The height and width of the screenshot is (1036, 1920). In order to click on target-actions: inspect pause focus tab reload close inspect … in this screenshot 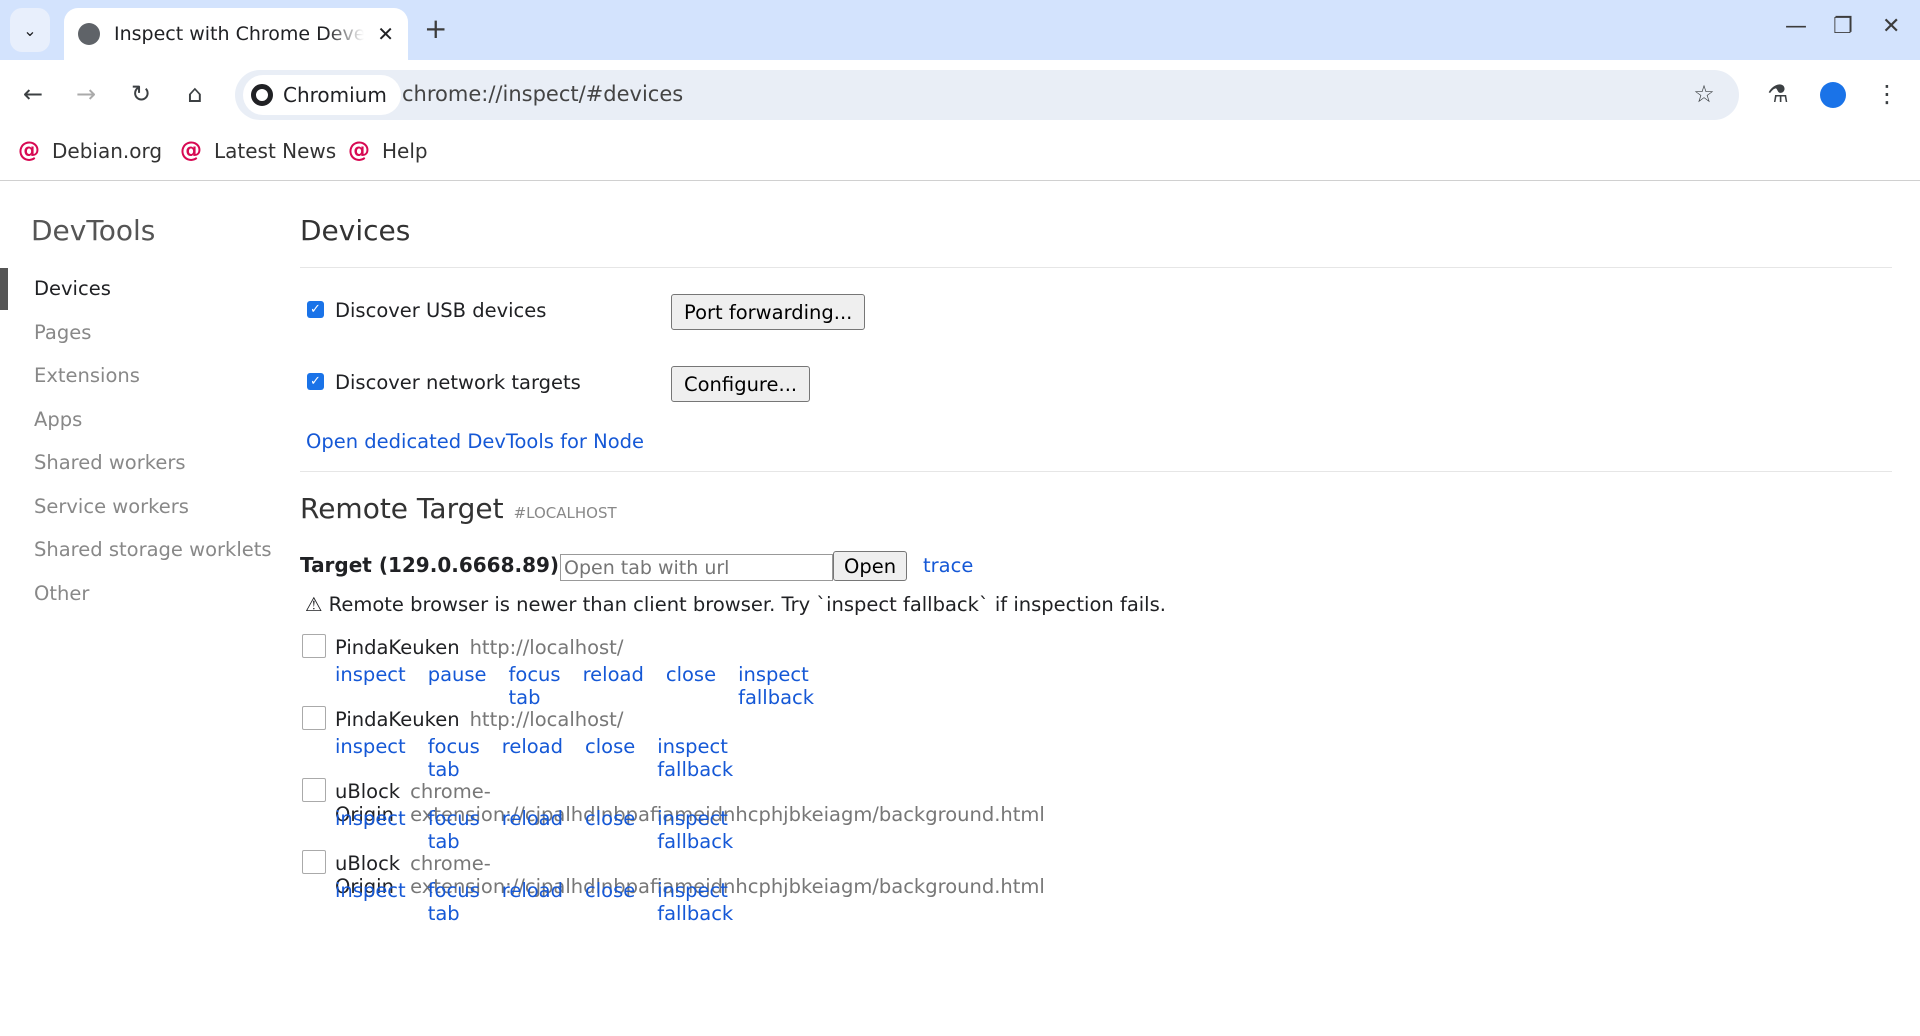, I will do `click(574, 686)`.